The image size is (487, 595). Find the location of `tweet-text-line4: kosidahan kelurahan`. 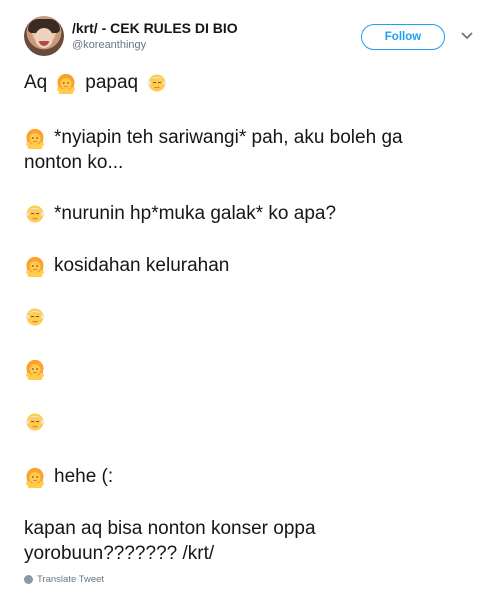

tweet-text-line4: kosidahan kelurahan is located at coordinates (142, 265).